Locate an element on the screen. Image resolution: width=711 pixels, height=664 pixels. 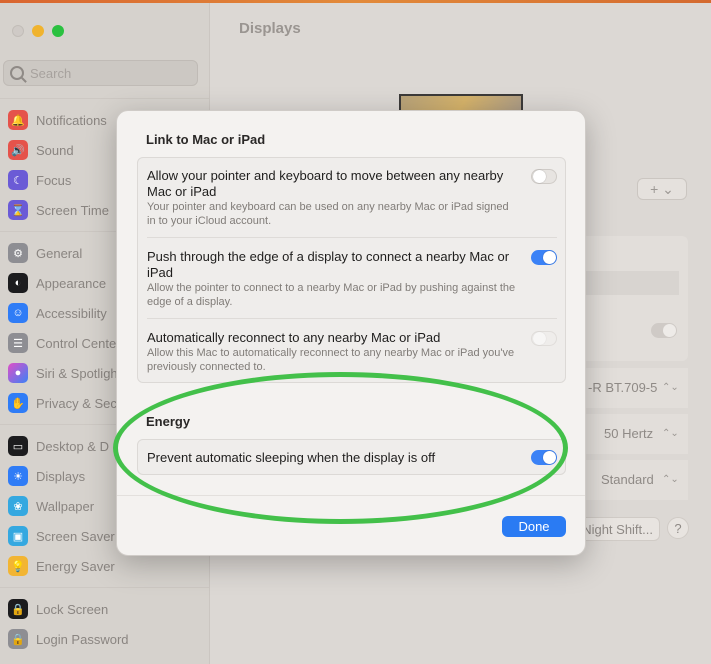
accessibility-icon: ☺ is located at coordinates (18, 313).